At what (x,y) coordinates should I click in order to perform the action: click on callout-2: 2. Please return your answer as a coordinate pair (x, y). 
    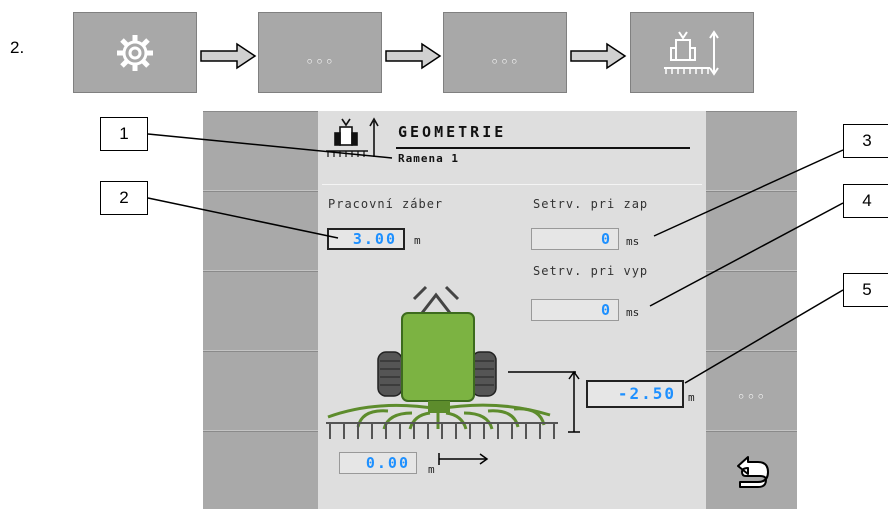
    Looking at the image, I should click on (124, 198).